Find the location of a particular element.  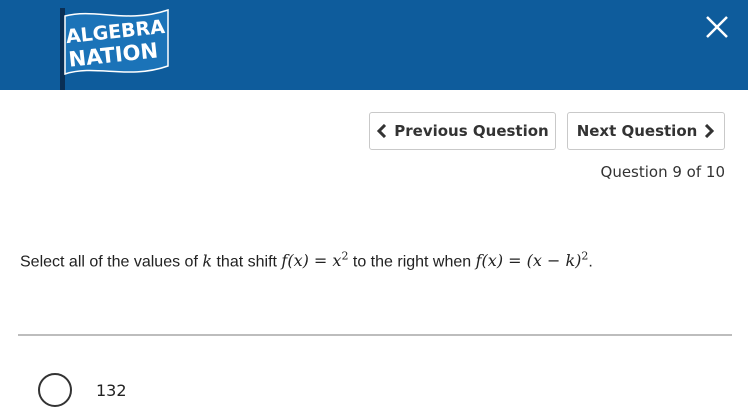

next-question-button: Next Question is located at coordinates (646, 131).